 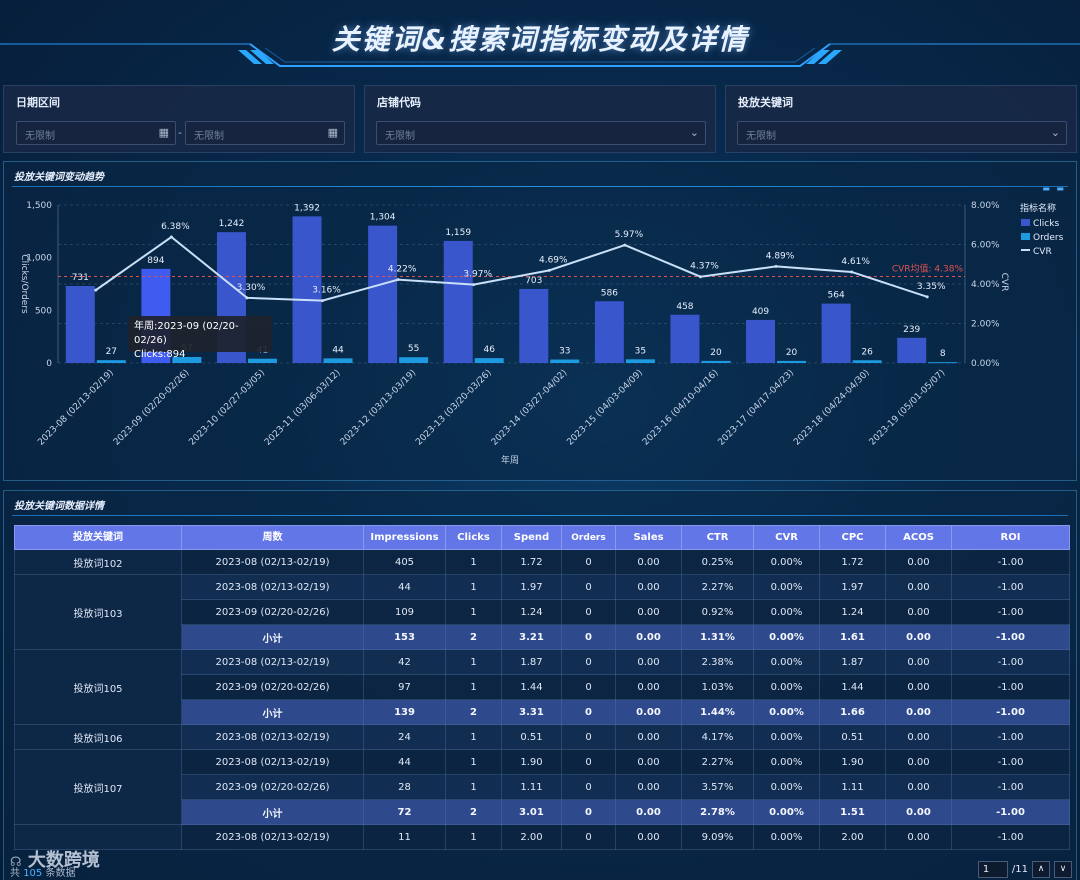 I want to click on table-cell: 109, so click(x=404, y=612).